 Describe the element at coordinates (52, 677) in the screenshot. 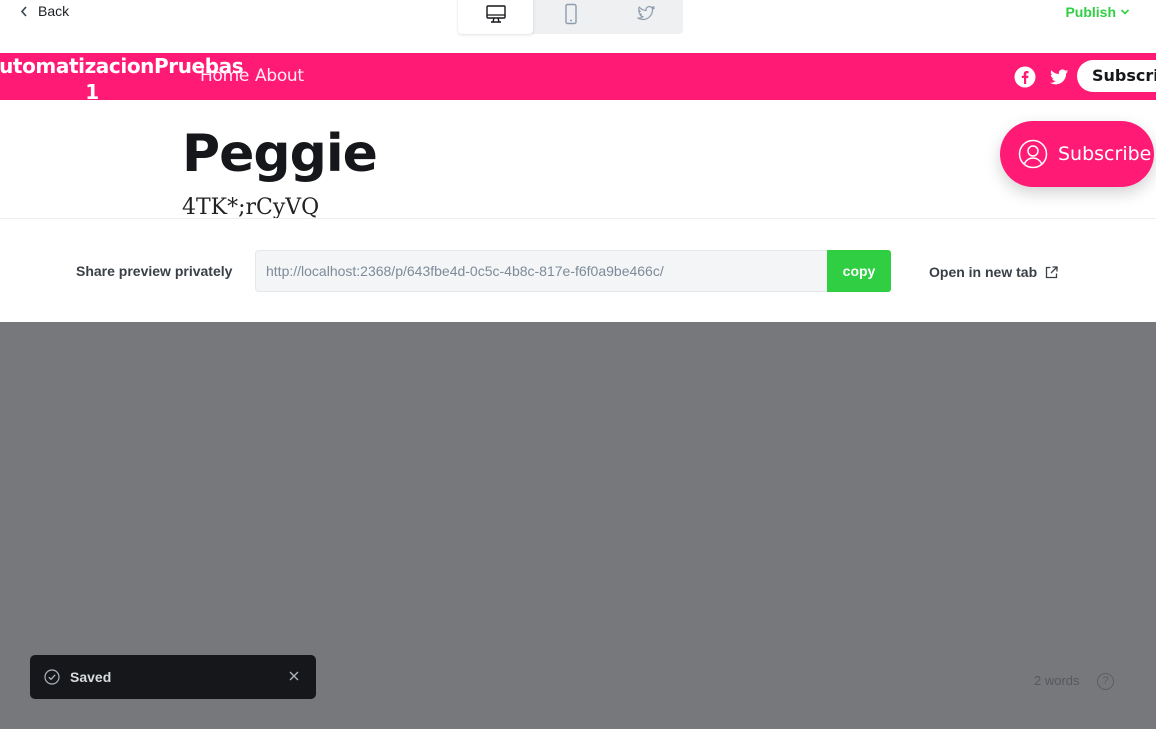

I see `check-circle-icon` at that location.